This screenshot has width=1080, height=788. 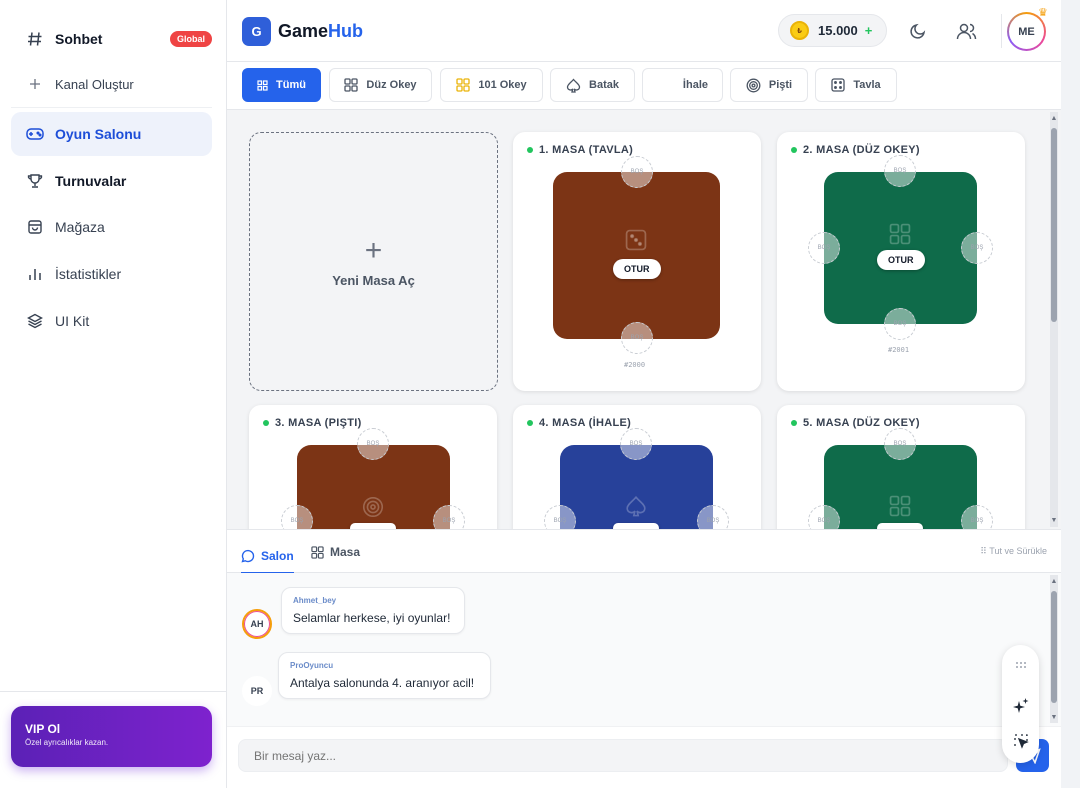 What do you see at coordinates (111, 274) in the screenshot?
I see `sidebar-item-statistics: İstatistikler` at bounding box center [111, 274].